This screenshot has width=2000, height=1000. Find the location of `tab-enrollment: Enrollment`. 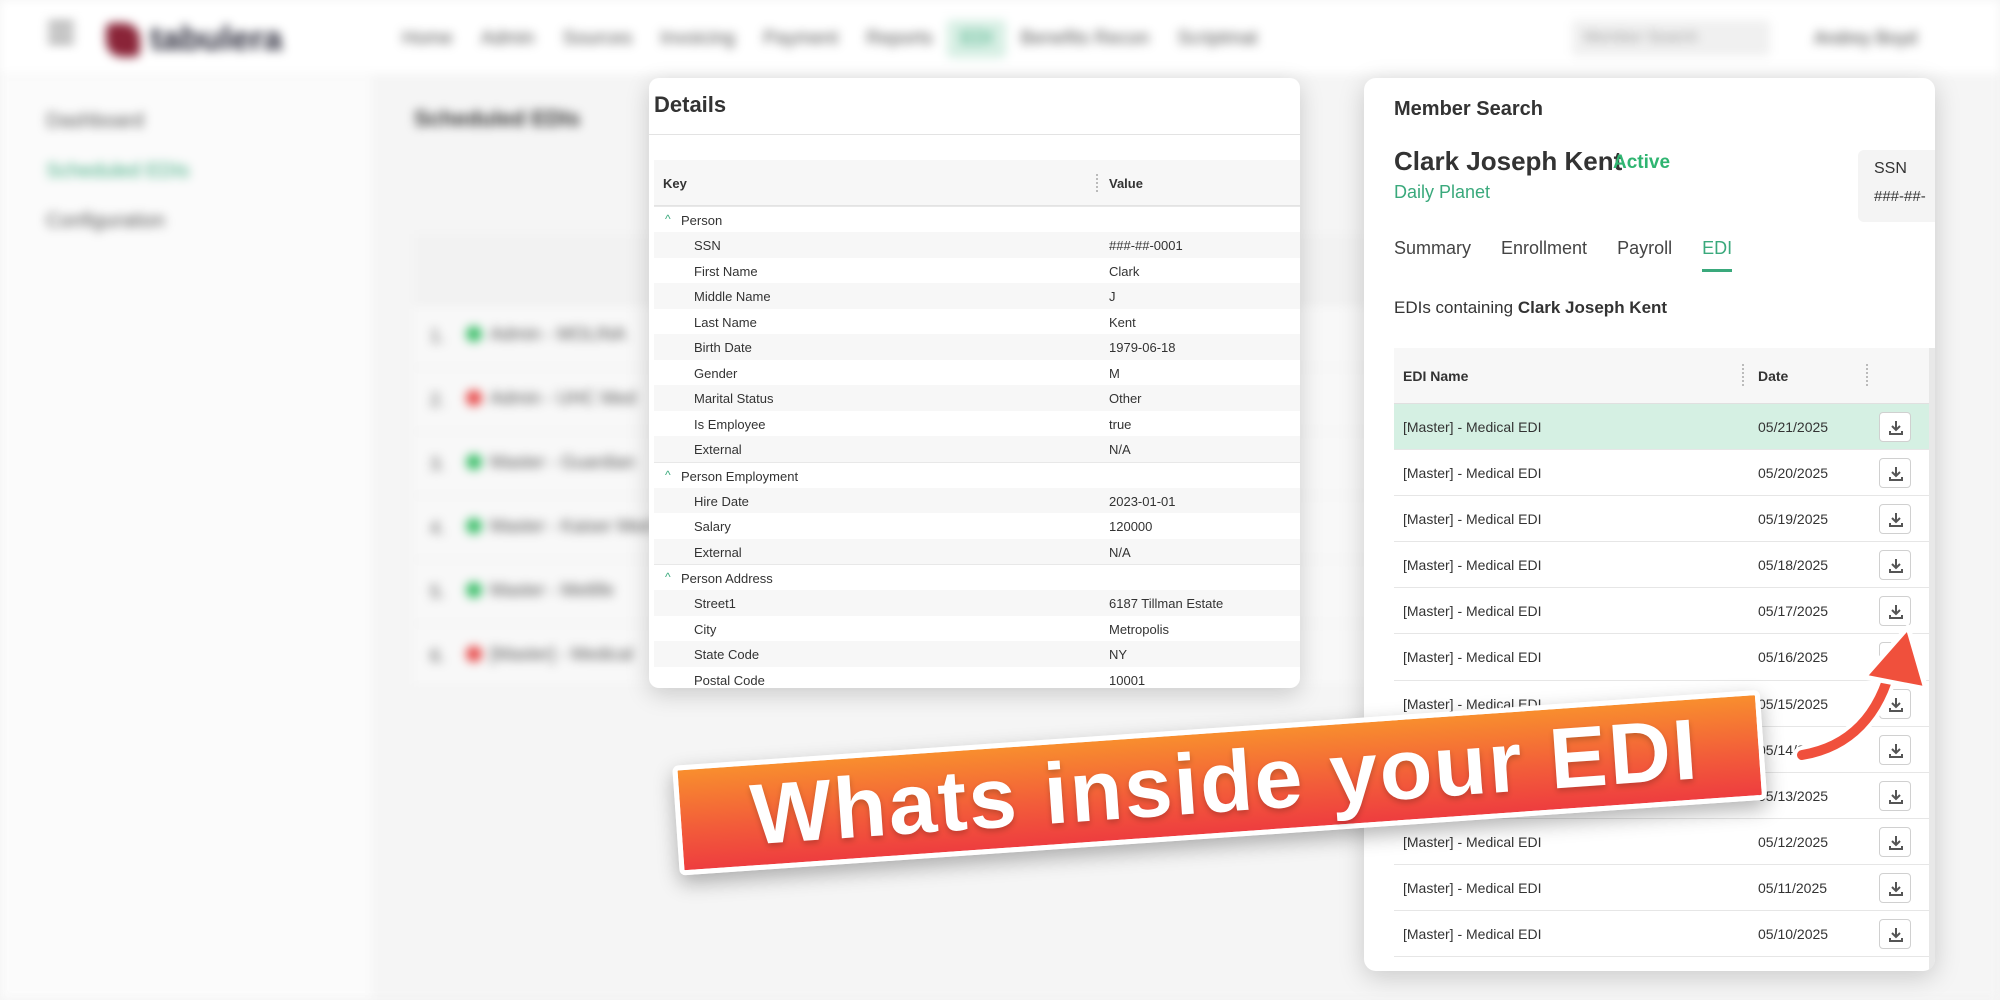

tab-enrollment: Enrollment is located at coordinates (1544, 255).